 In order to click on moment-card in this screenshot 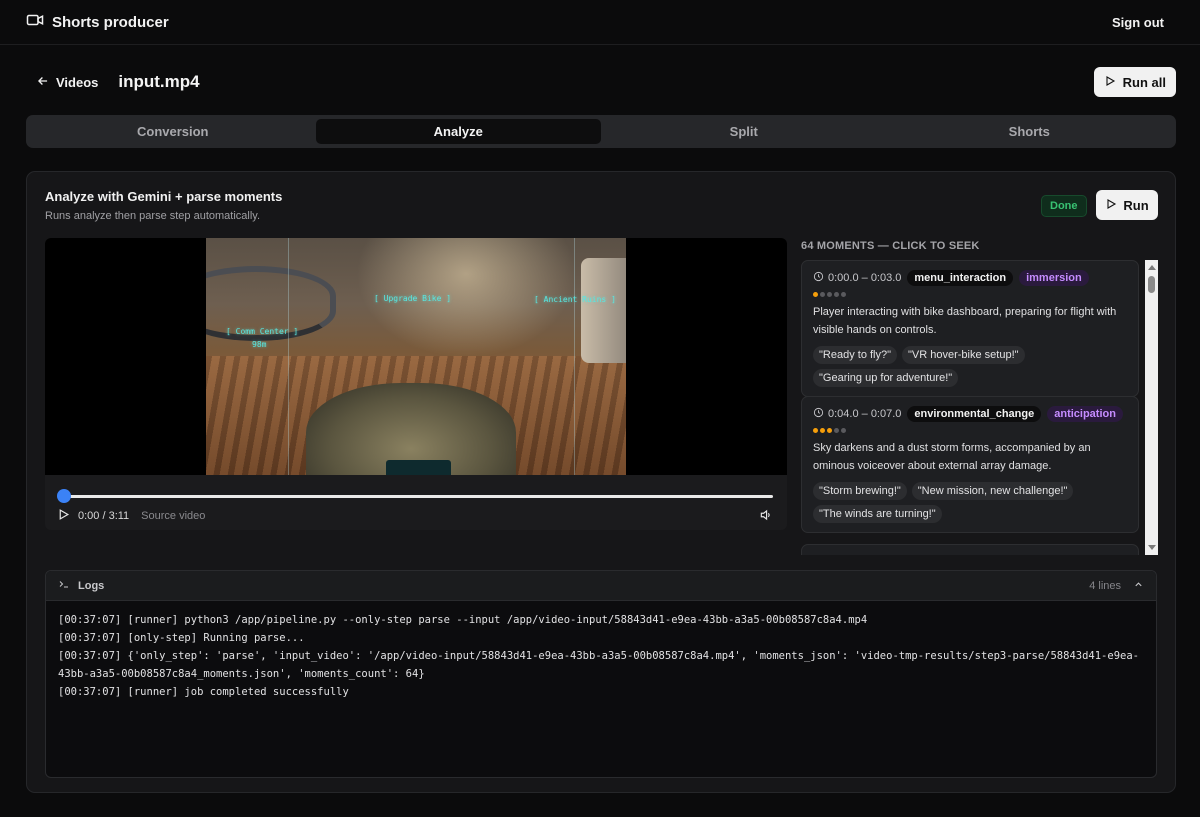, I will do `click(970, 549)`.